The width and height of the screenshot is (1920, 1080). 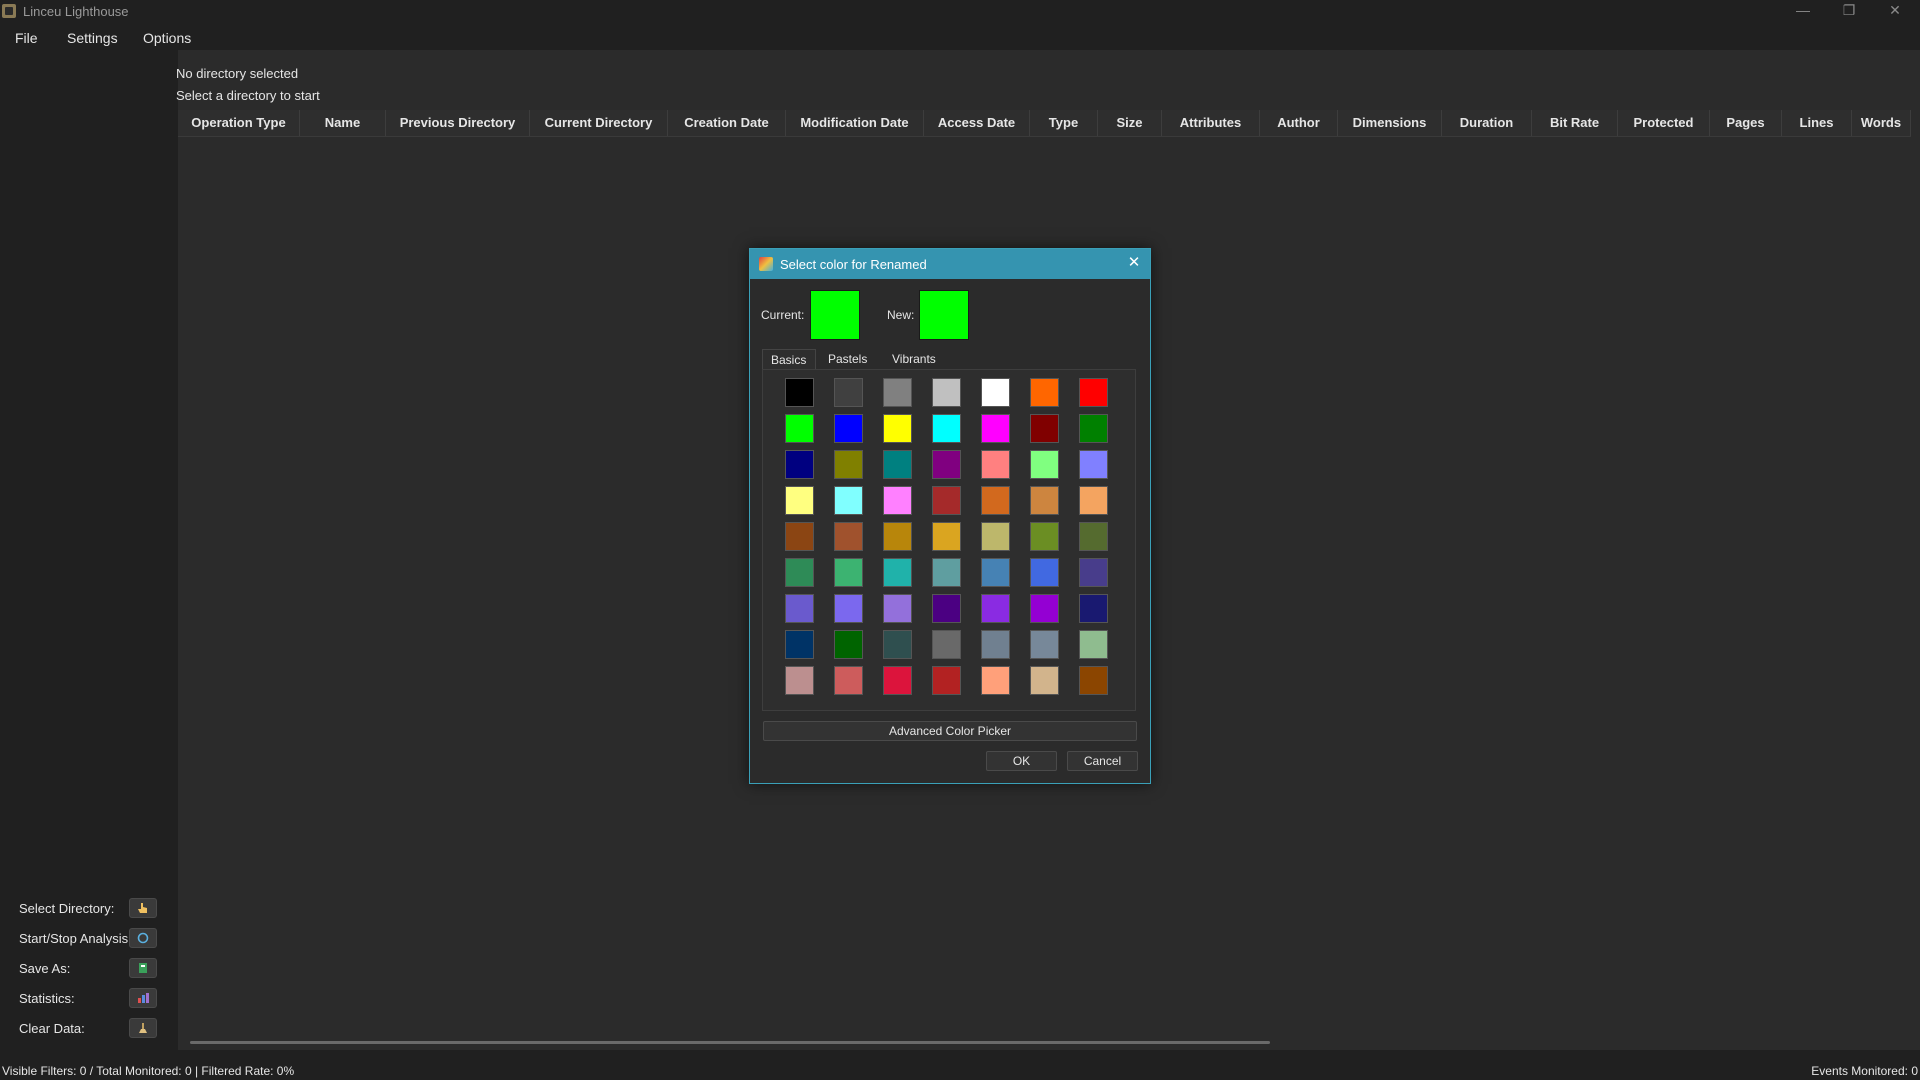 I want to click on column-creation-date: Creation Date, so click(x=727, y=123).